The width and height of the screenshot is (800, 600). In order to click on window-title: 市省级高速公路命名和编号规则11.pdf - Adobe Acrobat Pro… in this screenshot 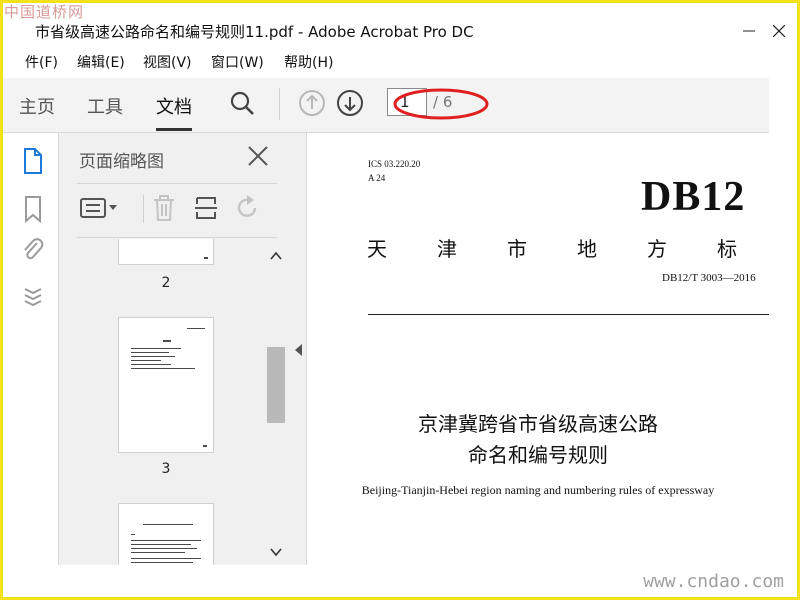, I will do `click(254, 32)`.